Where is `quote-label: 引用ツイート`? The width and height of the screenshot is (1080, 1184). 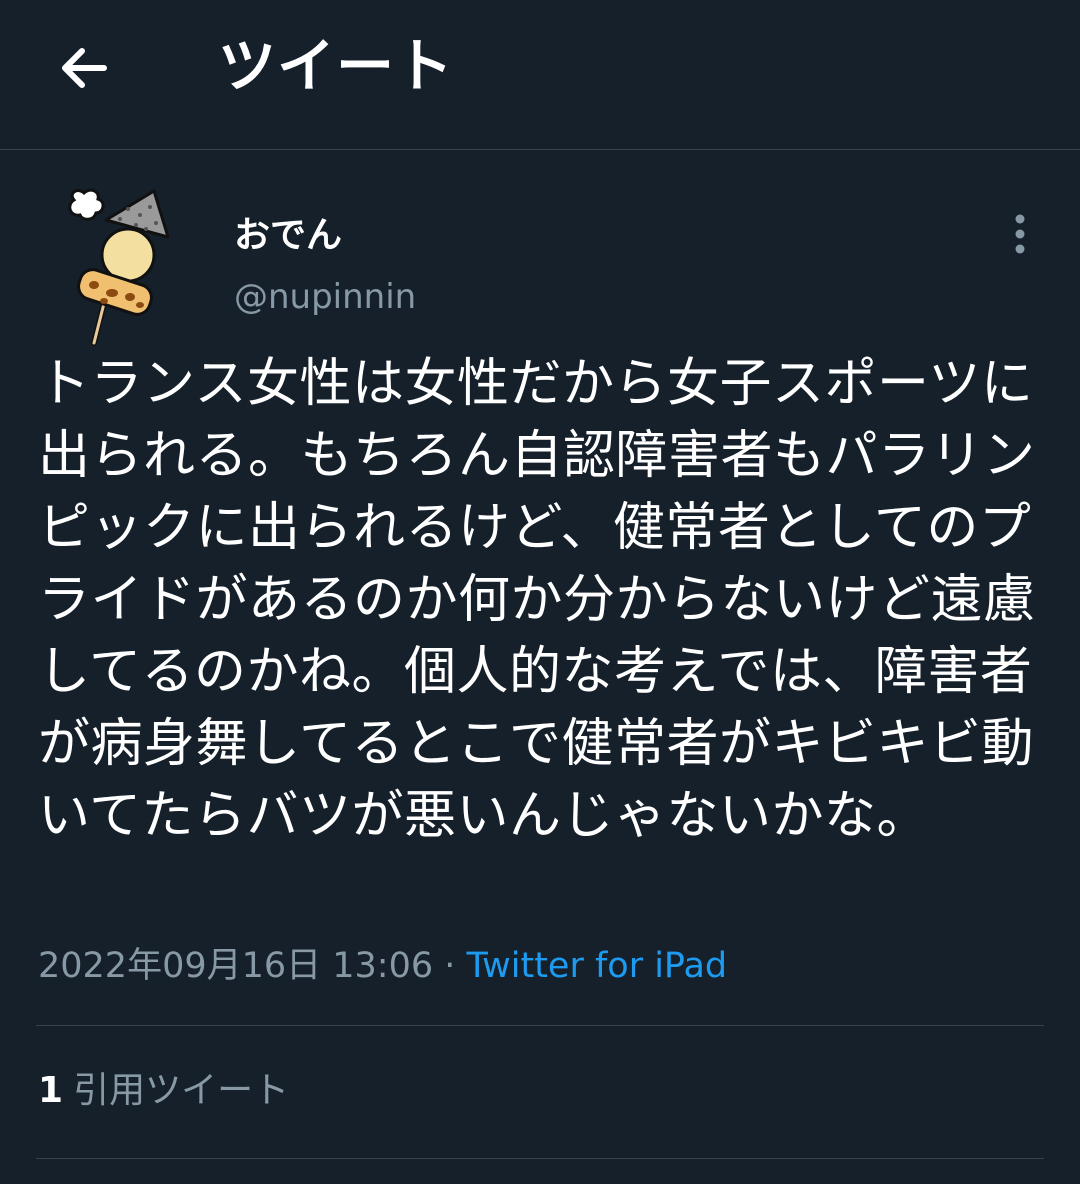
quote-label: 引用ツイート is located at coordinates (181, 1090).